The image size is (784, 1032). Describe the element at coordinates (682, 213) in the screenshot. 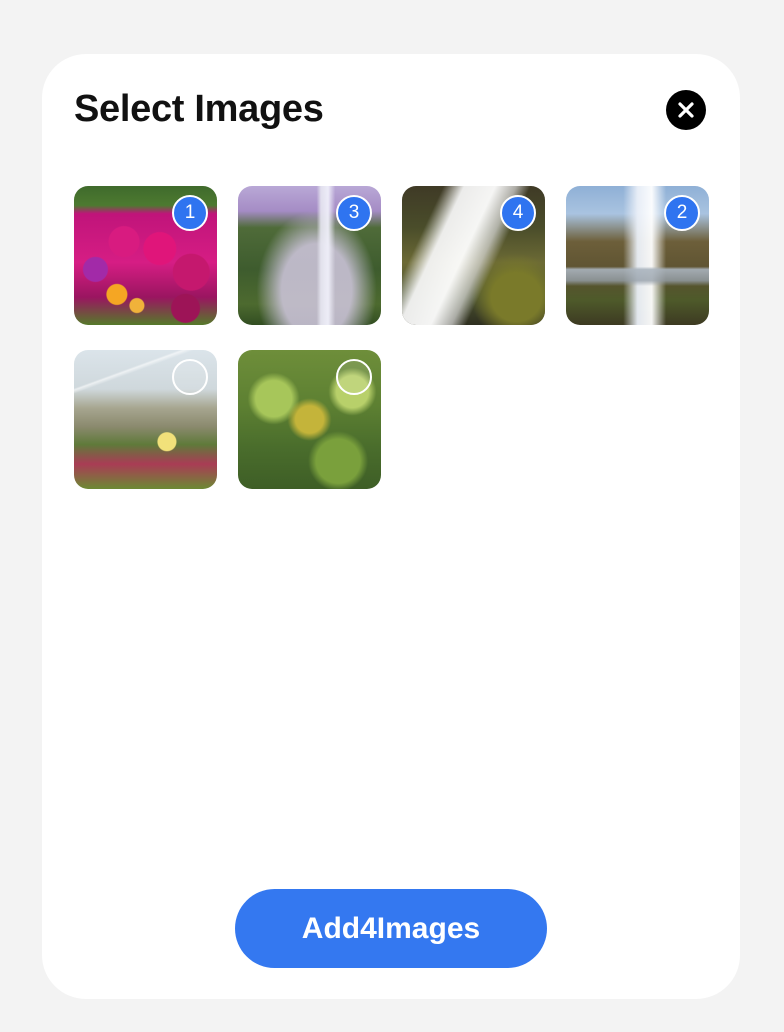

I see `selection-badge-4: 2` at that location.